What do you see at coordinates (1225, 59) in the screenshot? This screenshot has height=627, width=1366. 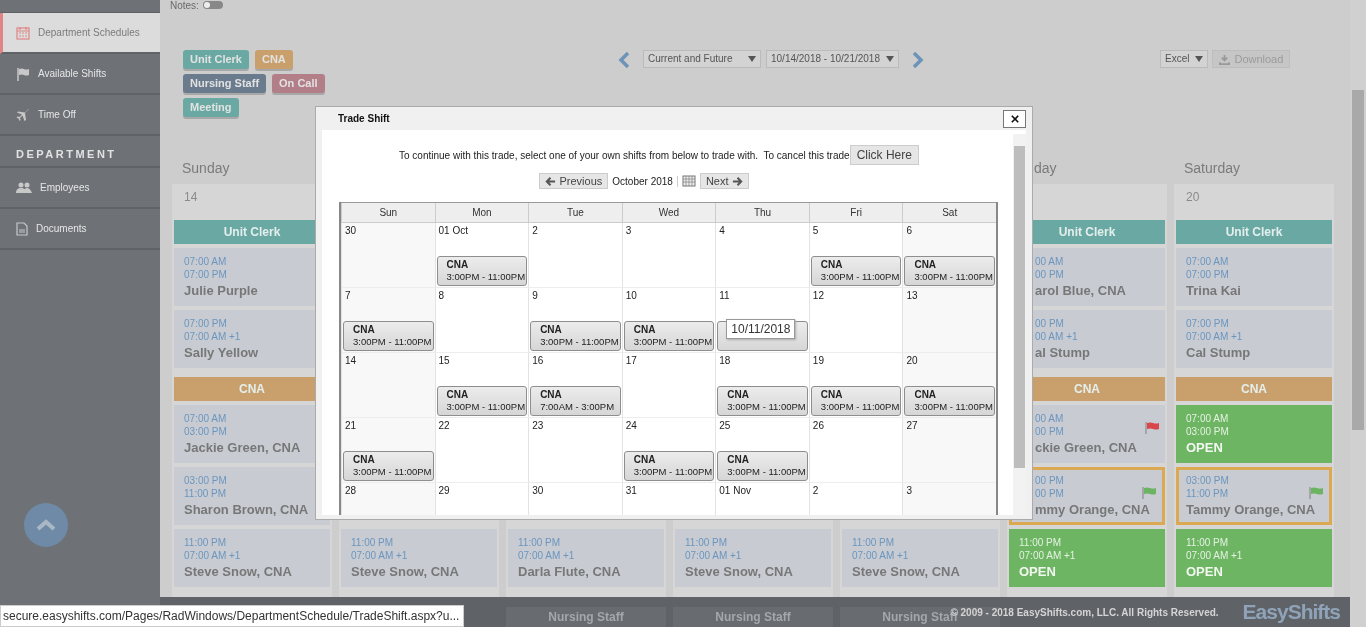 I see `download-icon` at bounding box center [1225, 59].